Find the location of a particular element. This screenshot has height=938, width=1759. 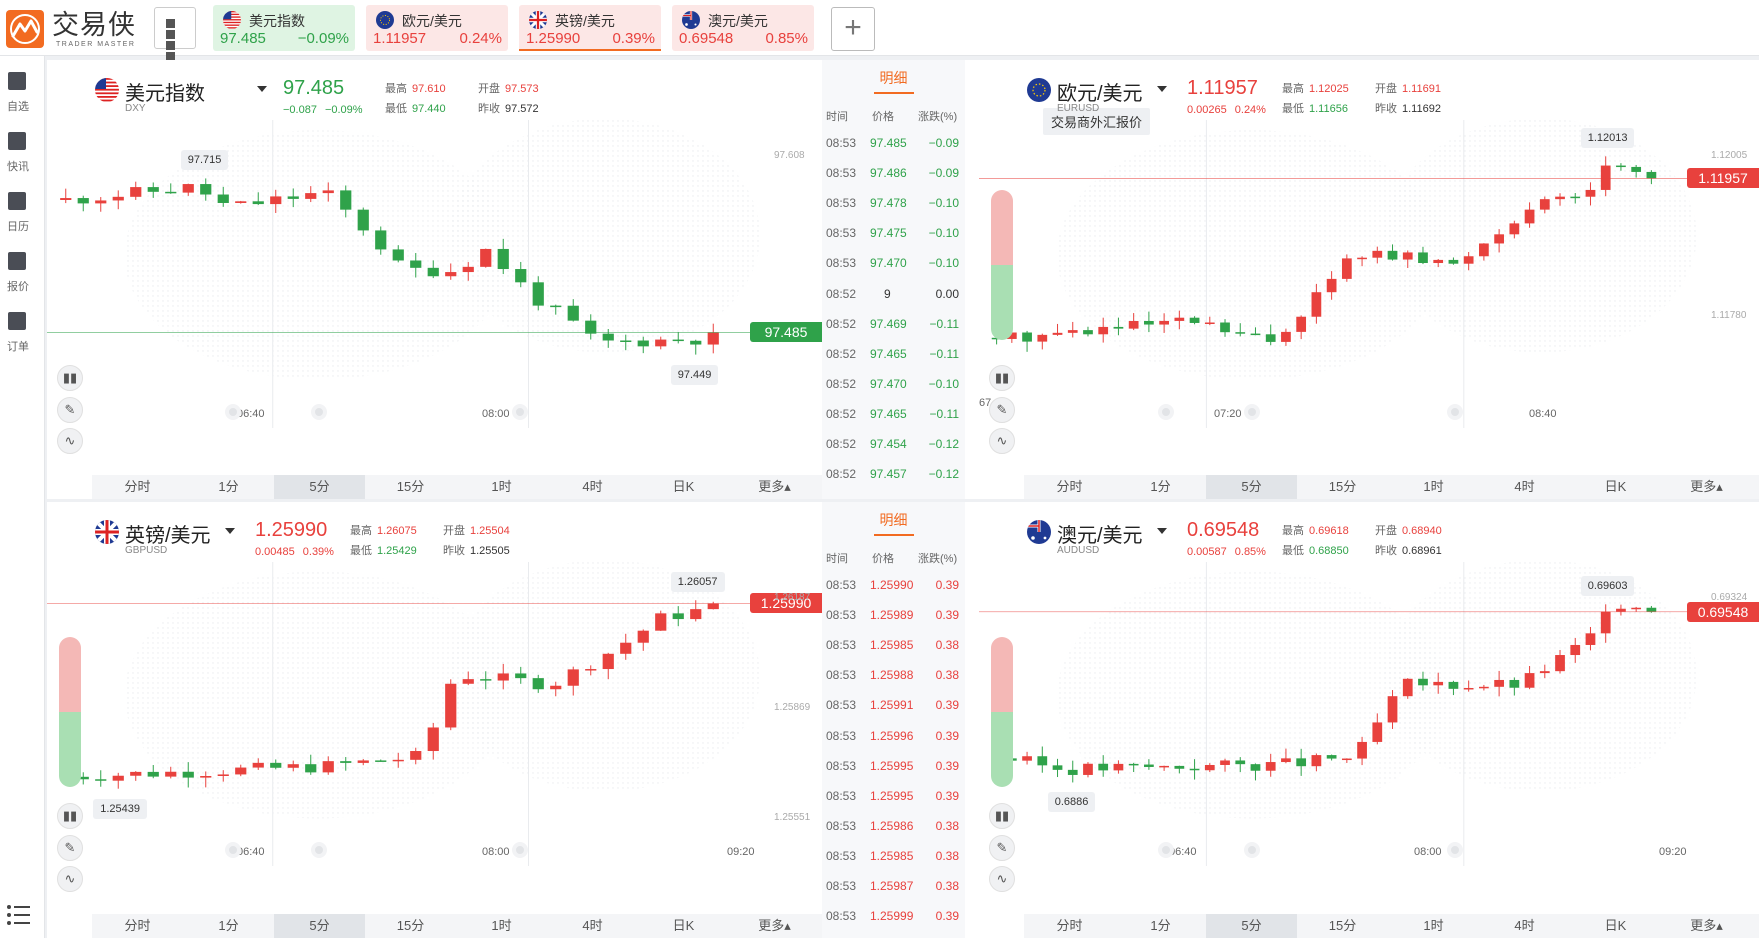

map-background is located at coordinates (1540, 235).